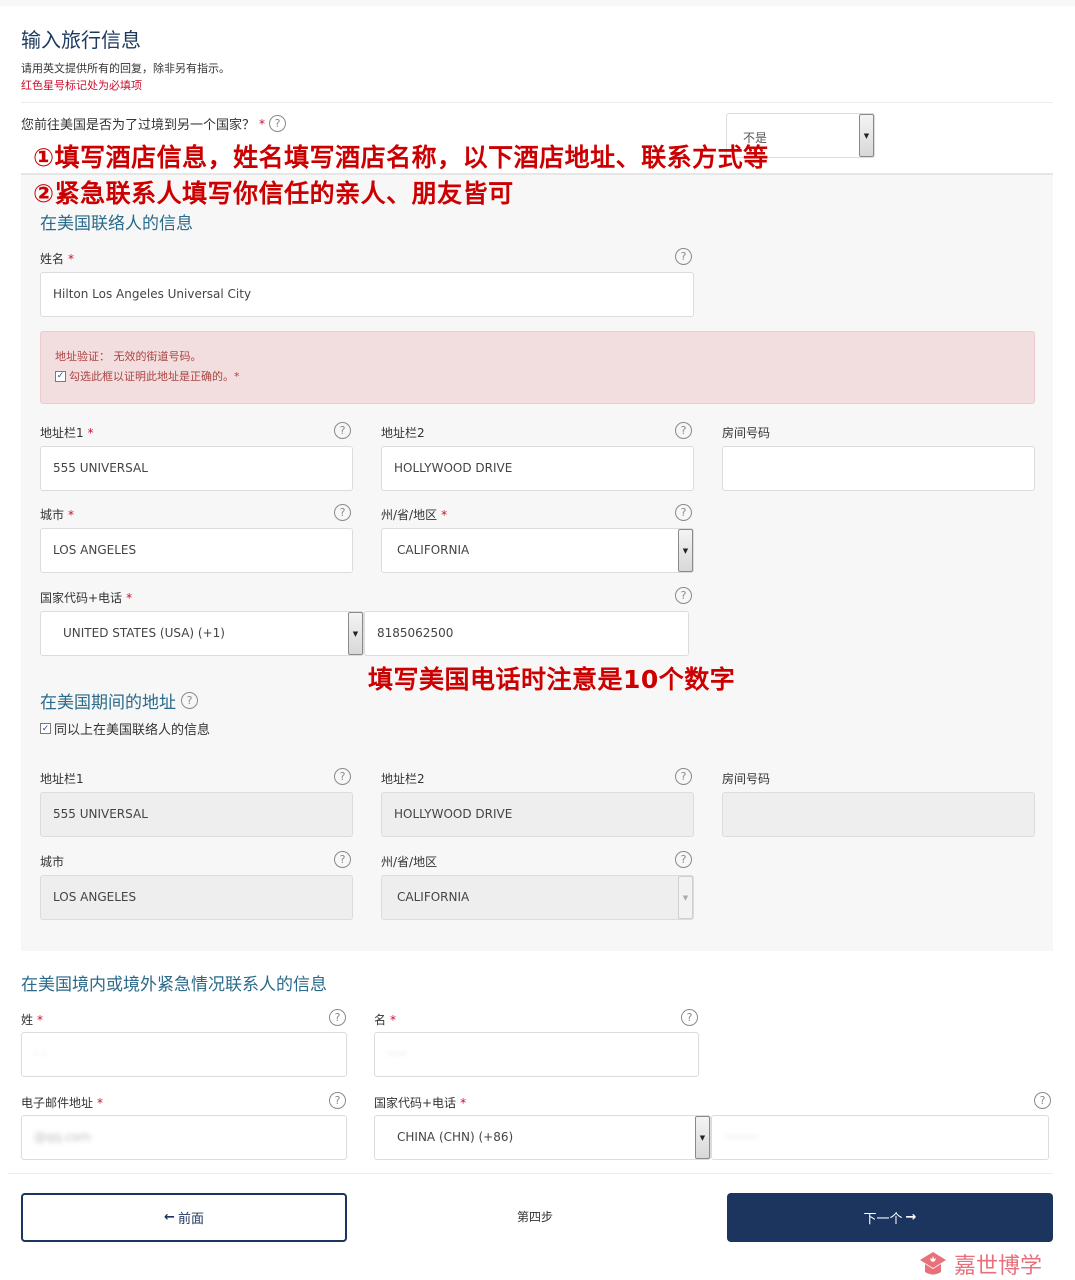 Image resolution: width=1075 pixels, height=1280 pixels. I want to click on given-name-label-text: 名, so click(380, 1020).